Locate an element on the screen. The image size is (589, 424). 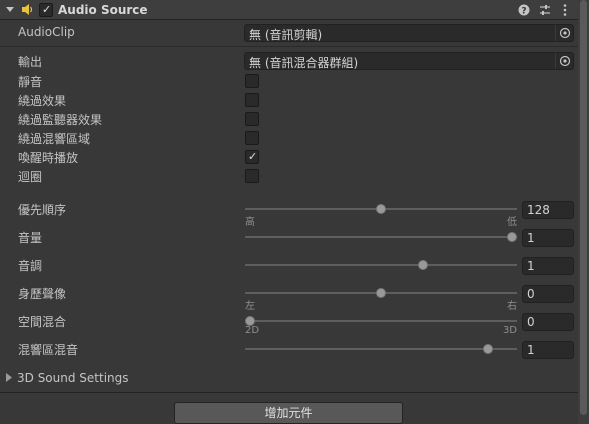
slider-max-label: 低 is located at coordinates (512, 222).